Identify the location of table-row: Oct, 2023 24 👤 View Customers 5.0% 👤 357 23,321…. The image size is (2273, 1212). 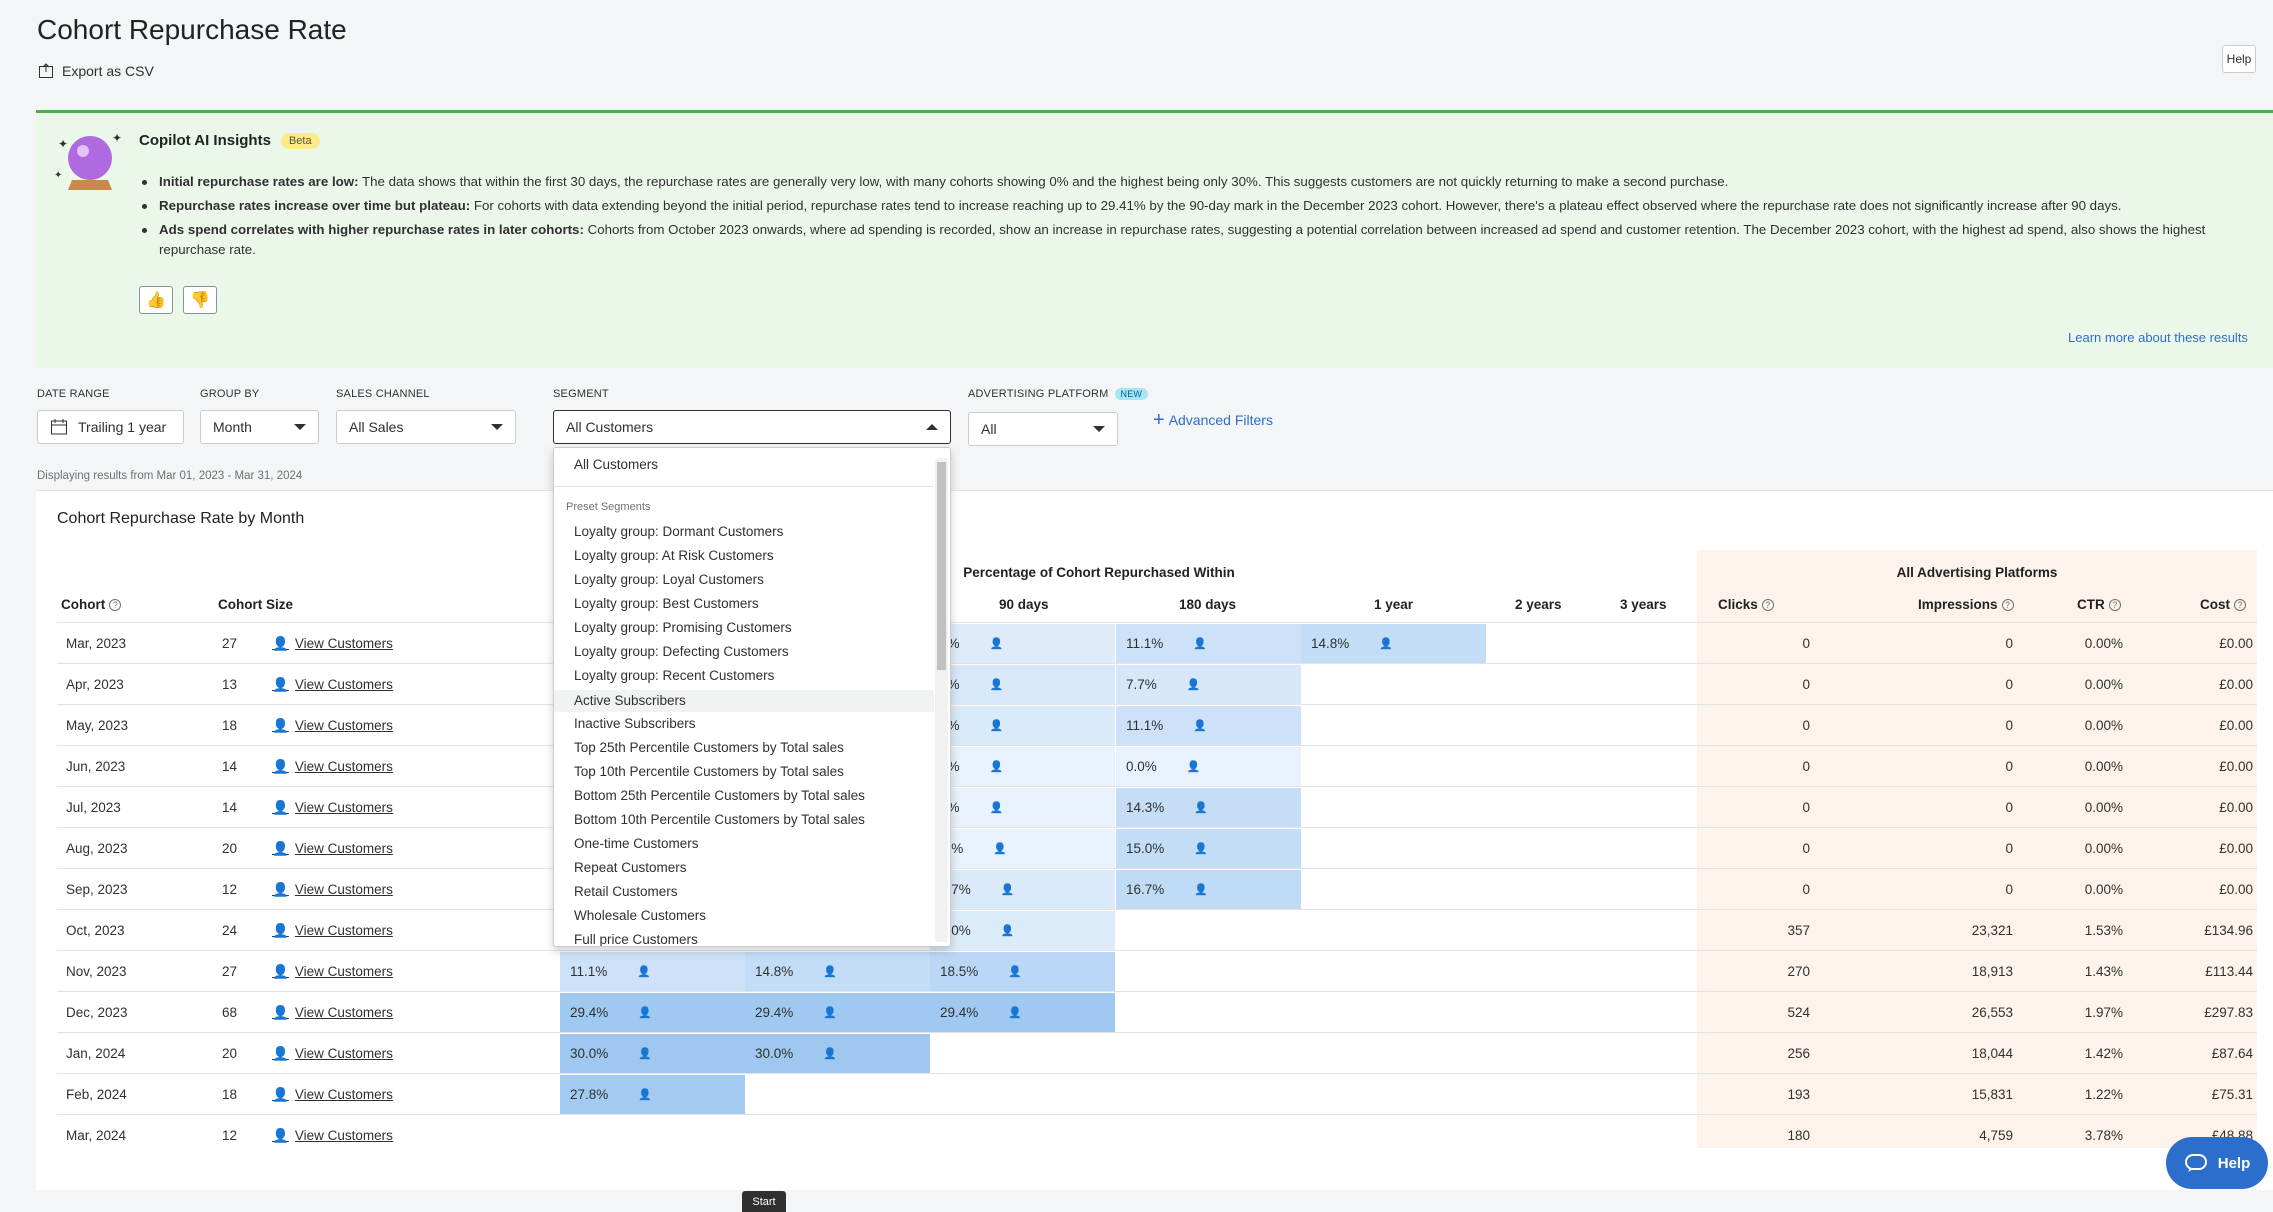
(1157, 929).